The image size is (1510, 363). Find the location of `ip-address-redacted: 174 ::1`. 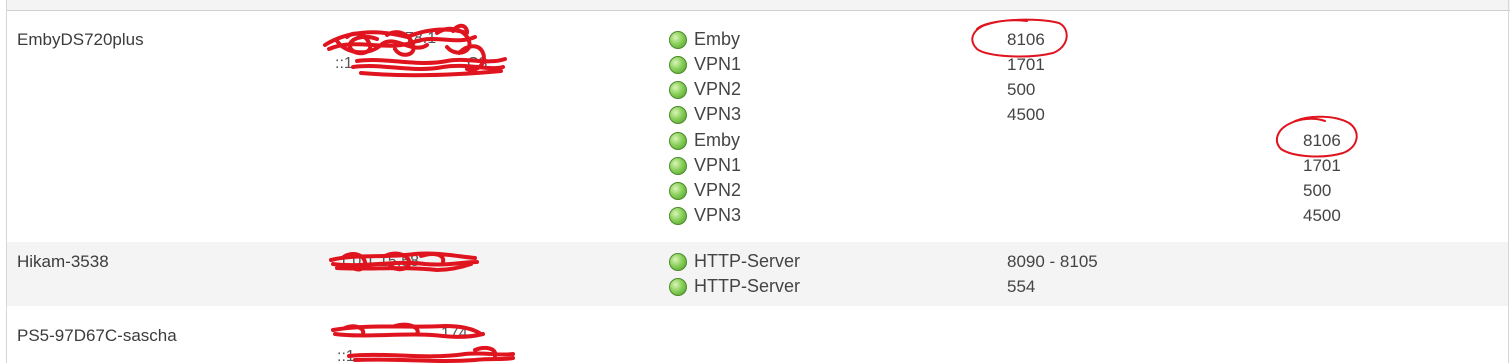

ip-address-redacted: 174 ::1 is located at coordinates (425, 341).